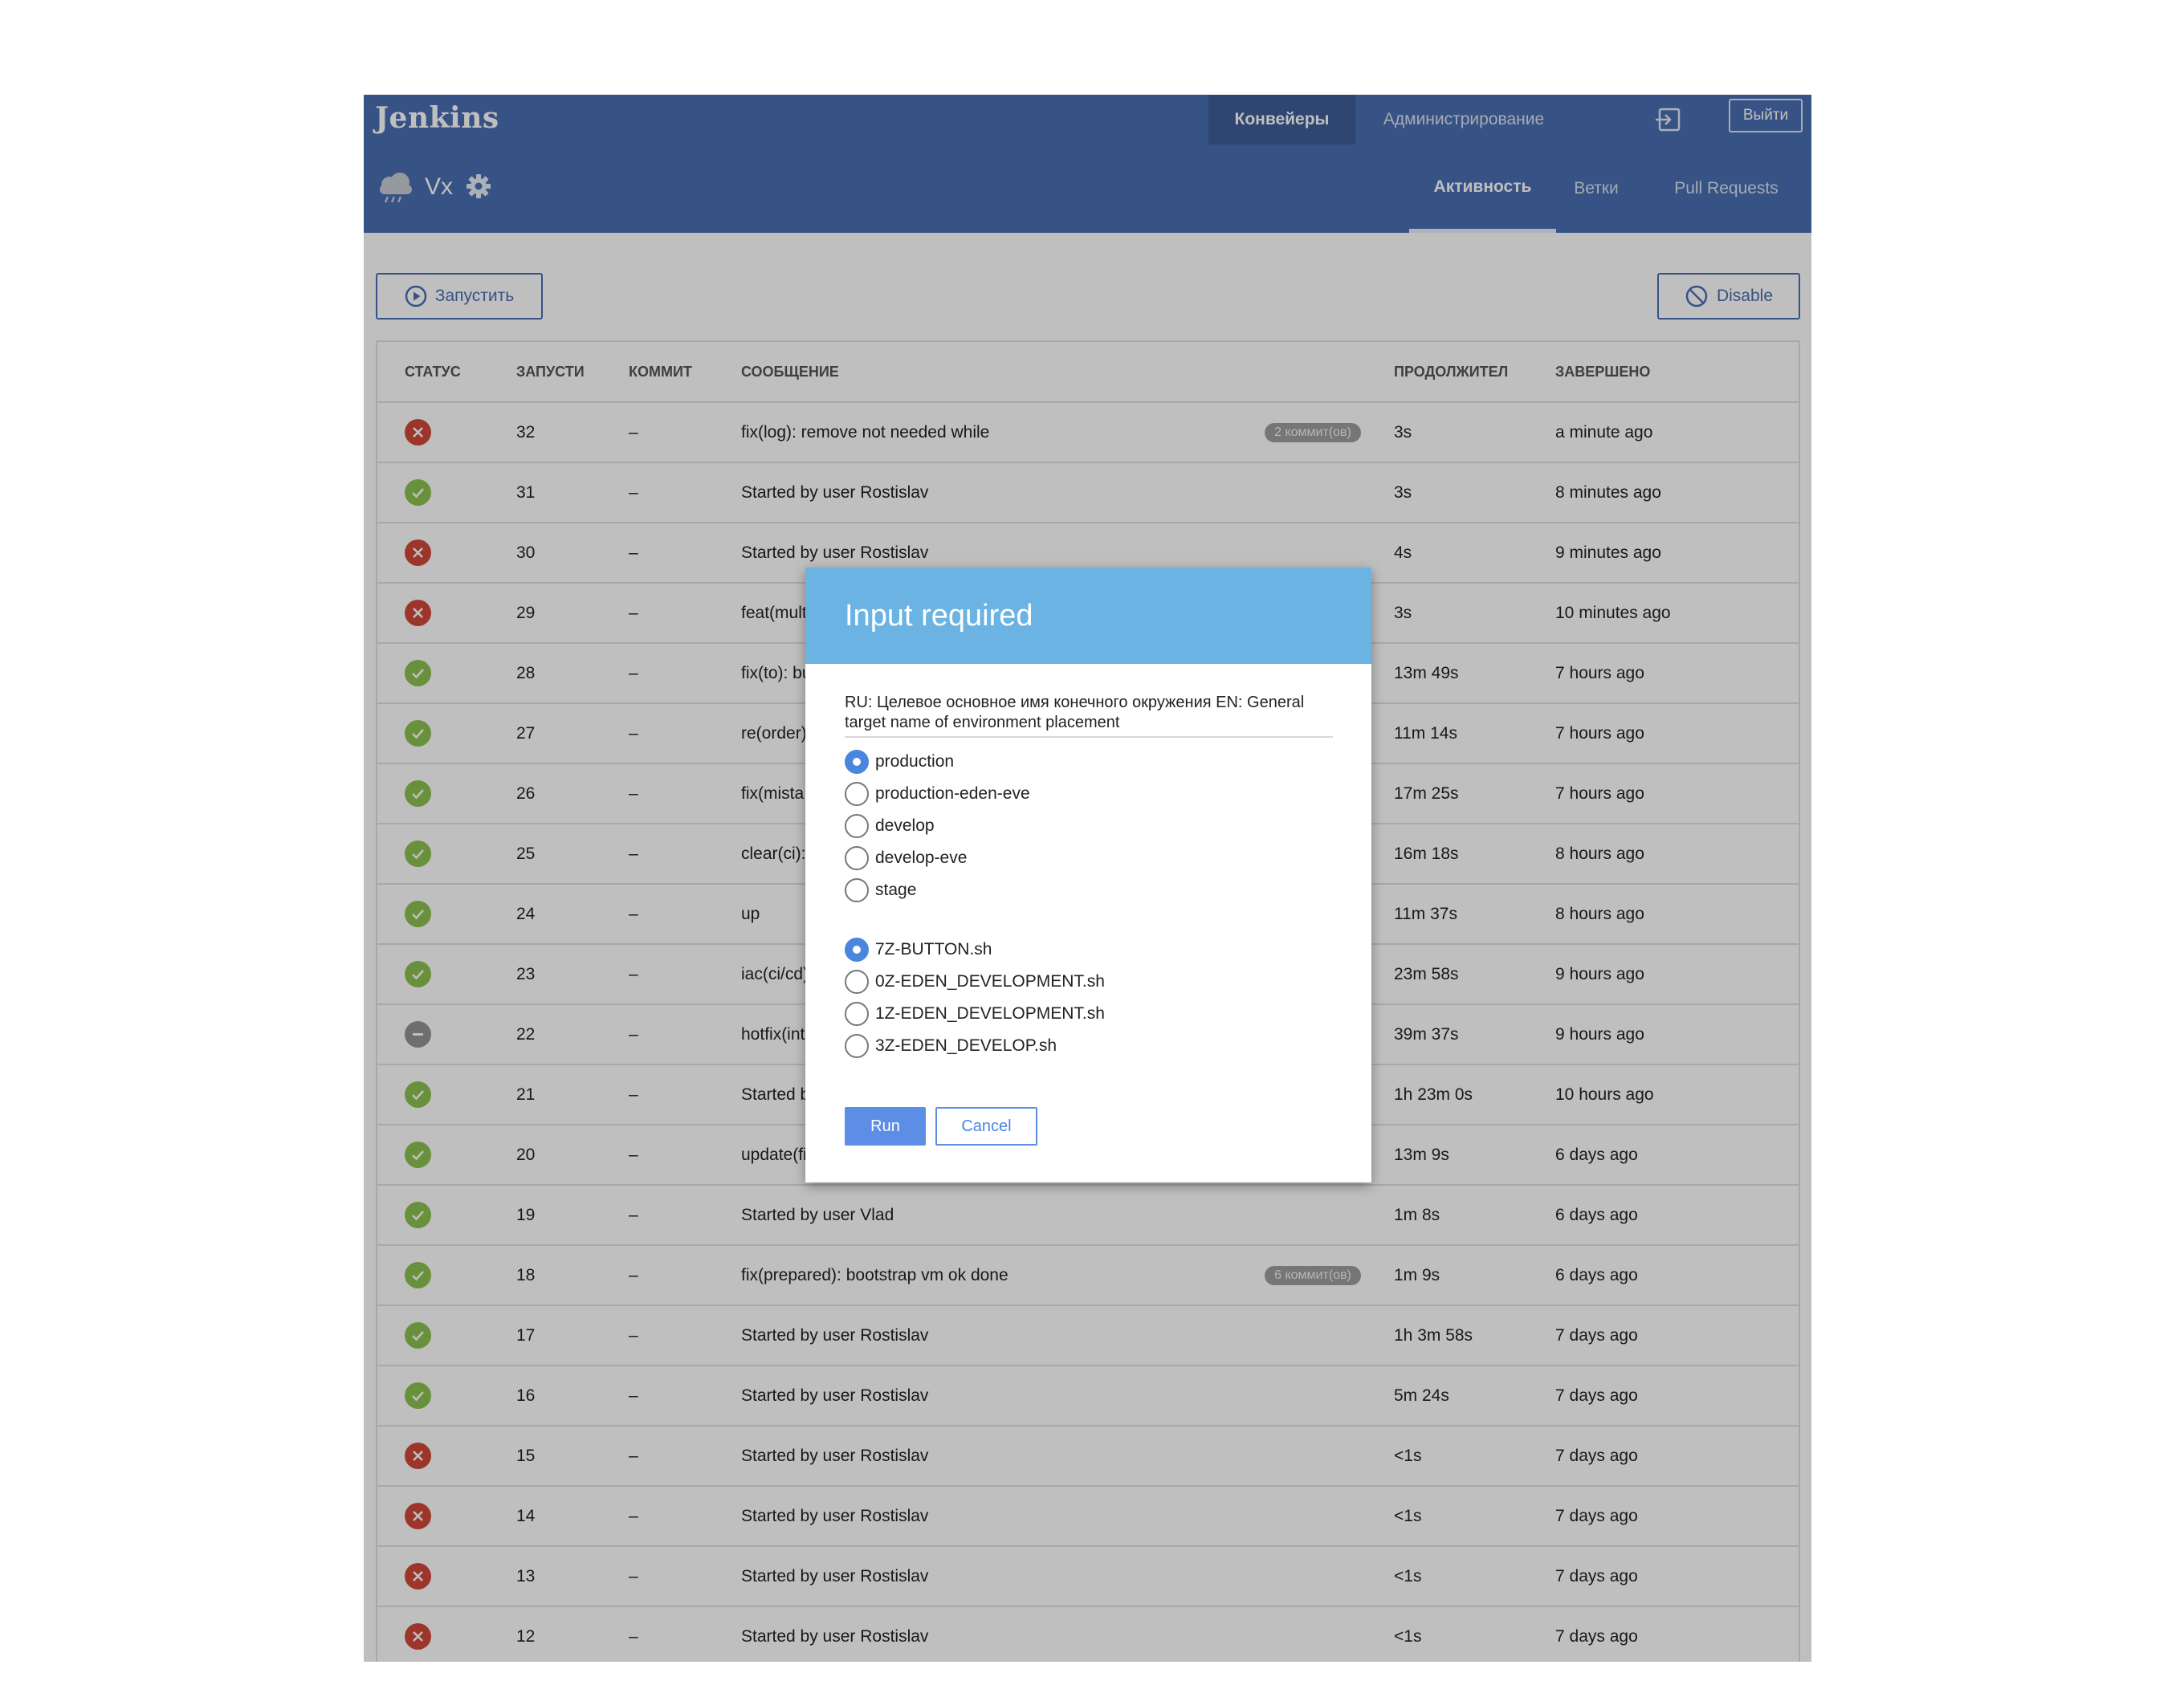  Describe the element at coordinates (1089, 794) in the screenshot. I see `radio-option: production-eden-eve` at that location.